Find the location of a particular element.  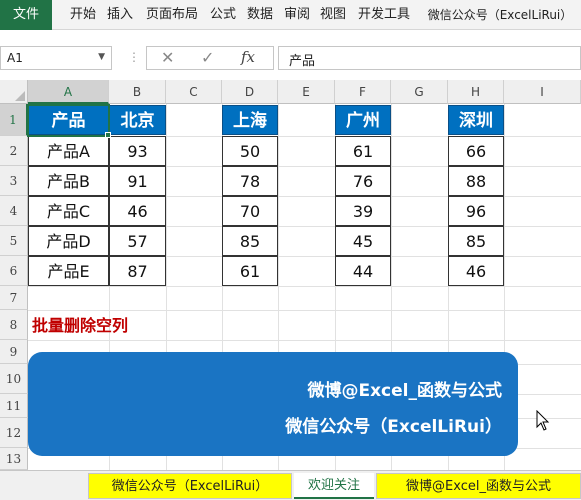

name-box: A1 ▼ is located at coordinates (56, 58).